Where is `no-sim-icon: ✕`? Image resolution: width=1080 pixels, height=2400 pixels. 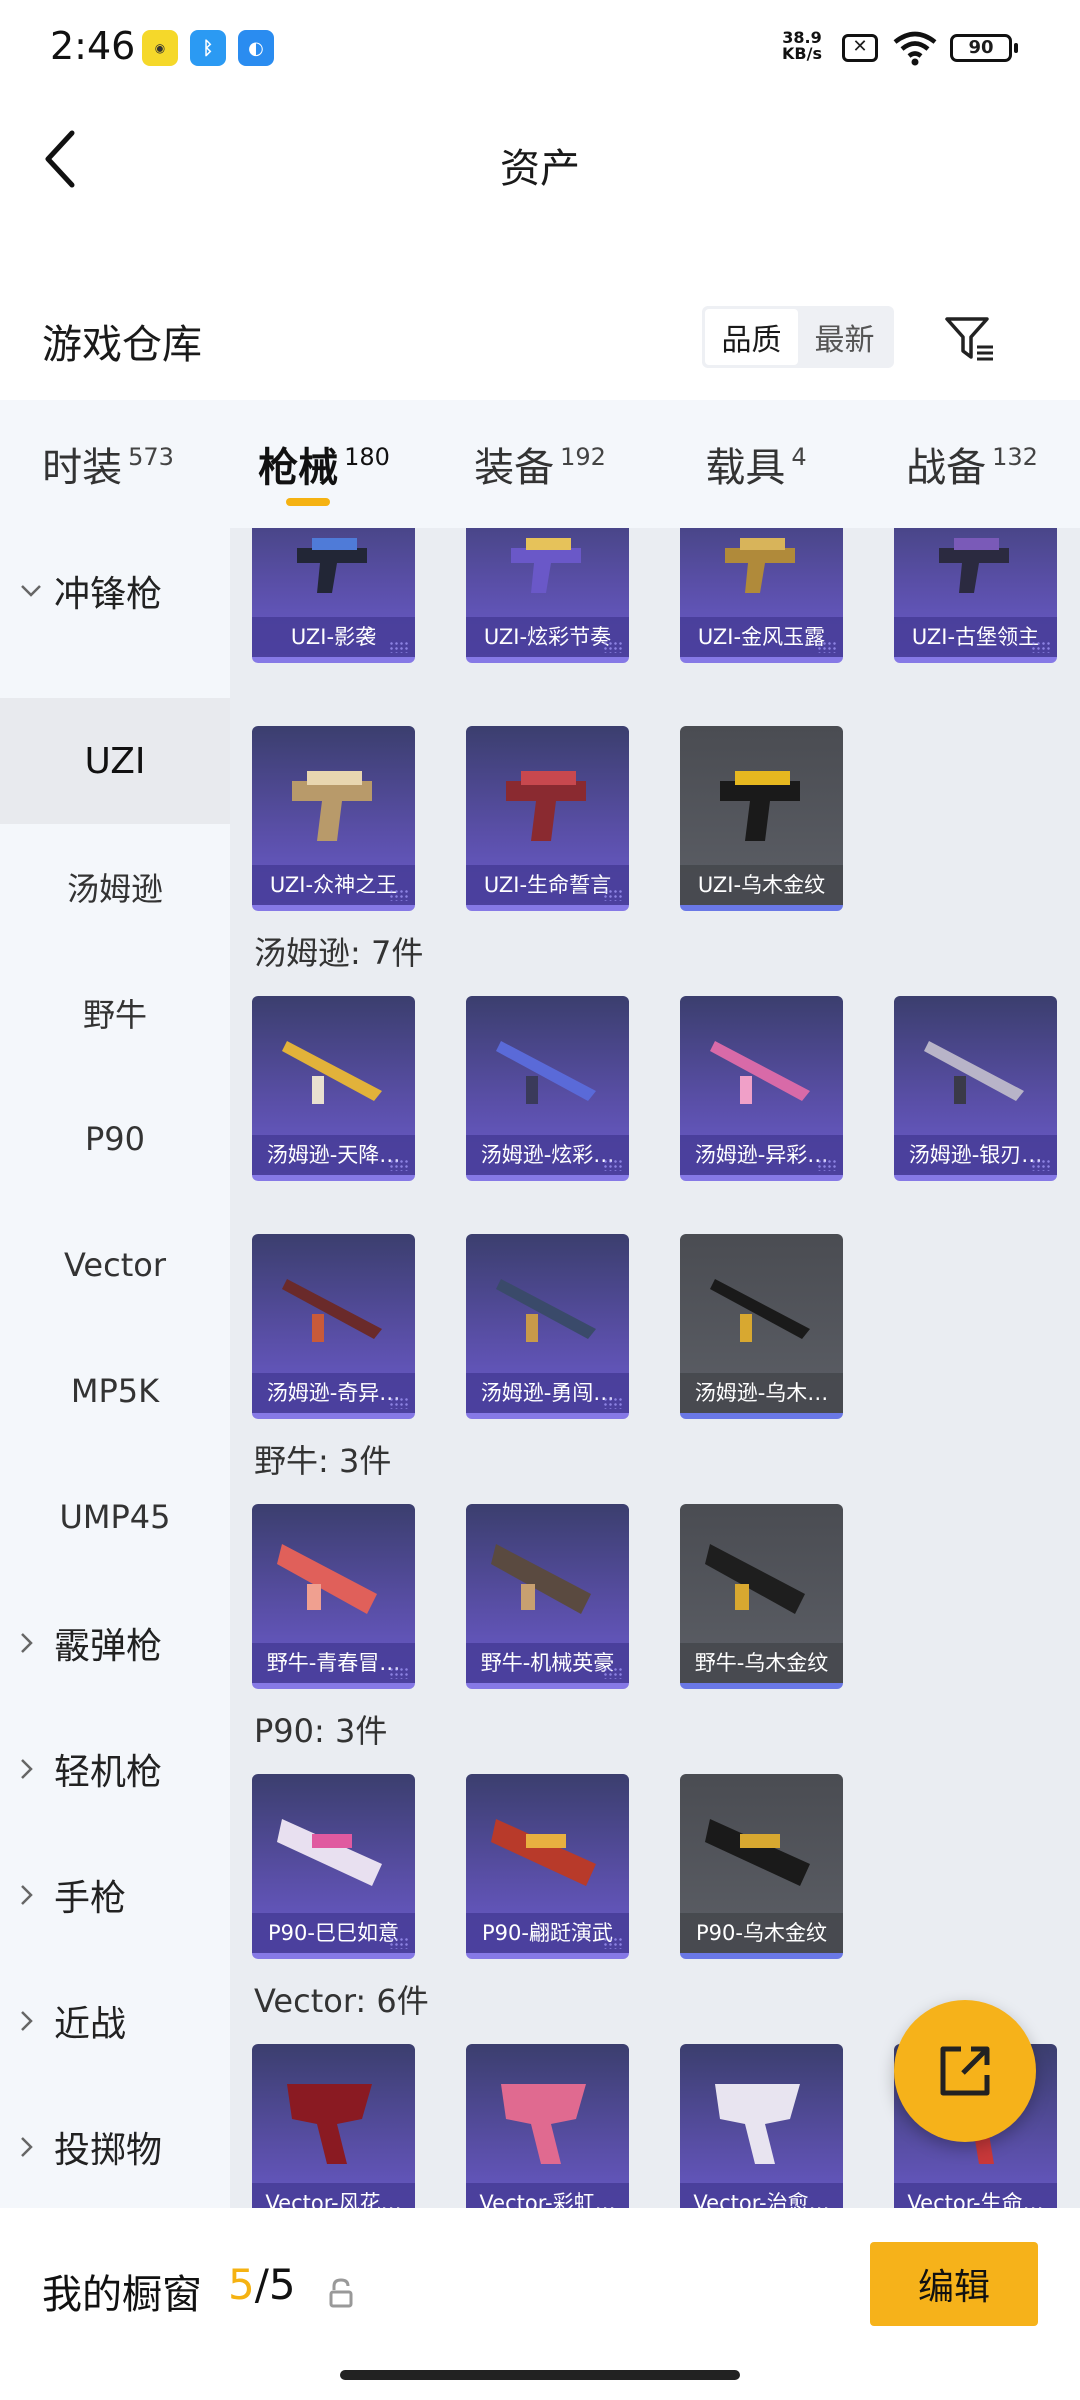 no-sim-icon: ✕ is located at coordinates (860, 48).